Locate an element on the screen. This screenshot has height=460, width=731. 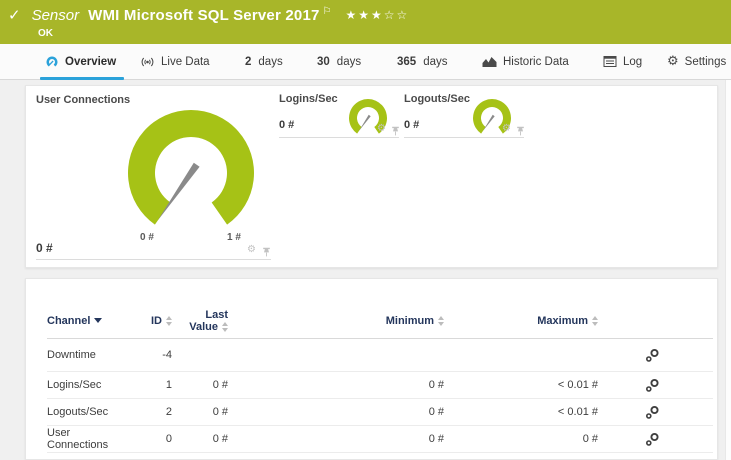
logouts-gauge-value: 0 # is located at coordinates (412, 125).